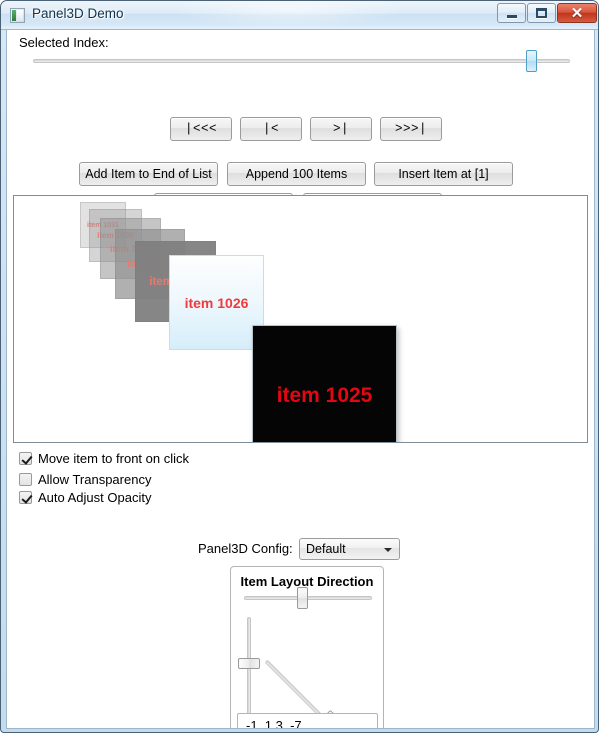  What do you see at coordinates (307, 647) in the screenshot?
I see `item-layout-direction-group: Item Layout Direction -1, 1.3, -7` at bounding box center [307, 647].